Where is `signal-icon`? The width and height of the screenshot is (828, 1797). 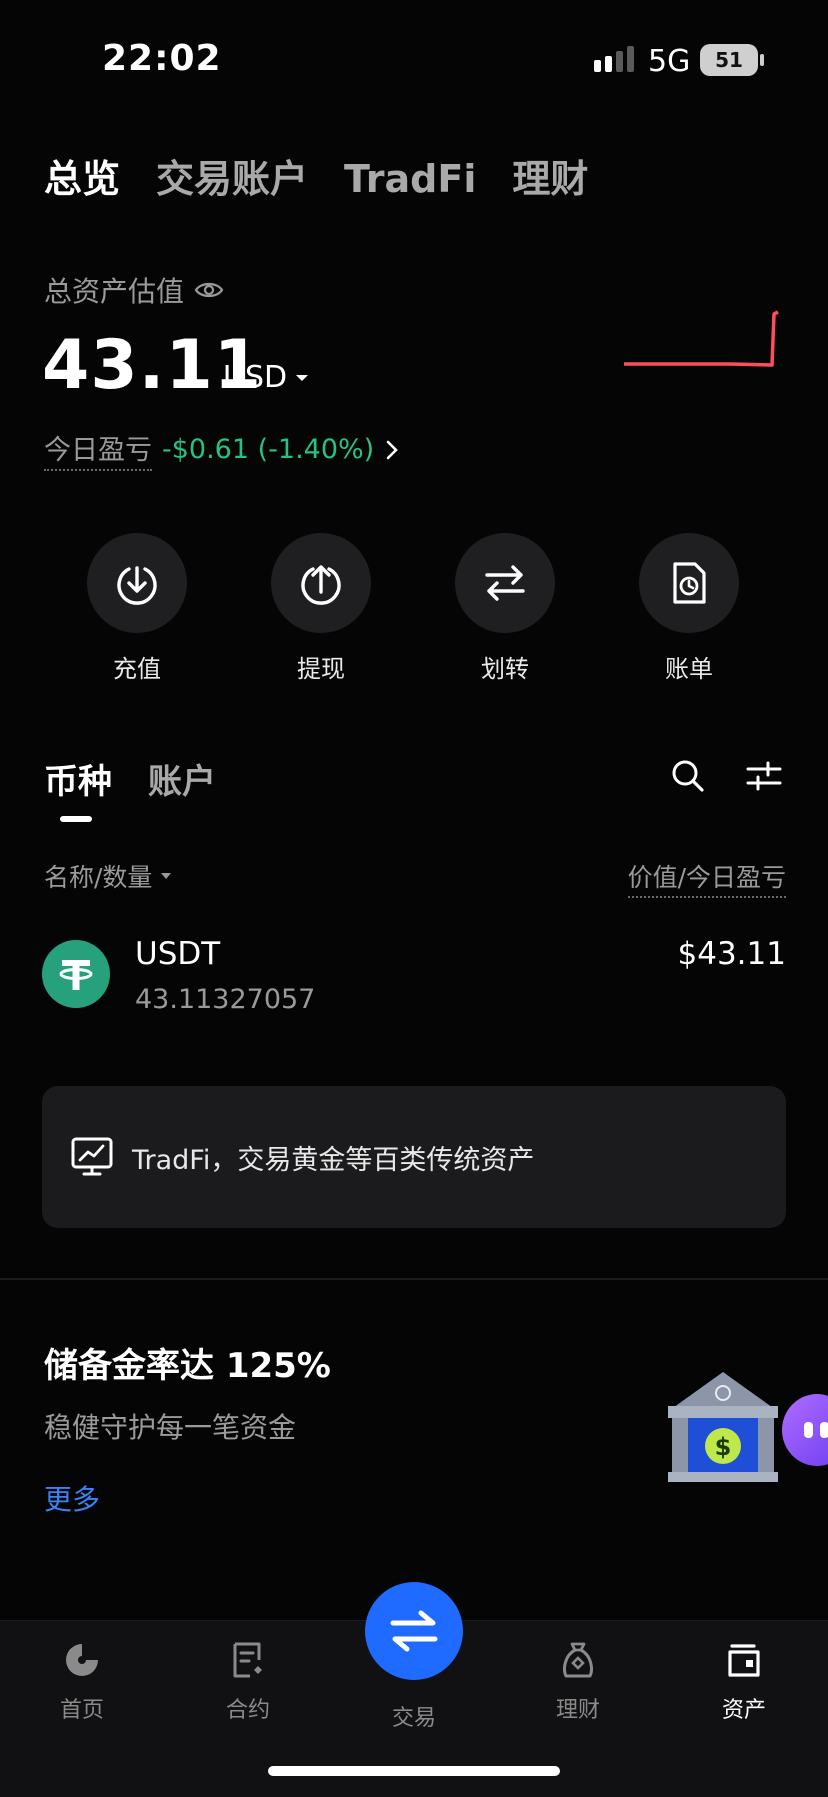
signal-icon is located at coordinates (614, 59).